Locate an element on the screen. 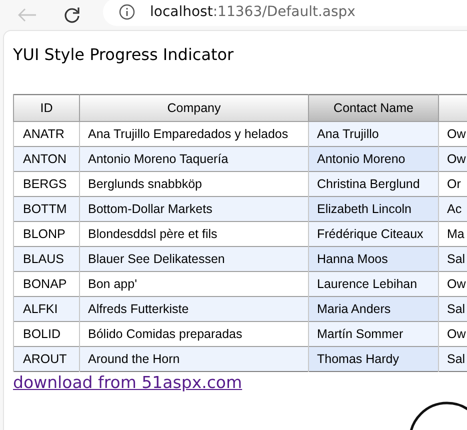  page-title: YUI Style Progress Indicator is located at coordinates (124, 54).